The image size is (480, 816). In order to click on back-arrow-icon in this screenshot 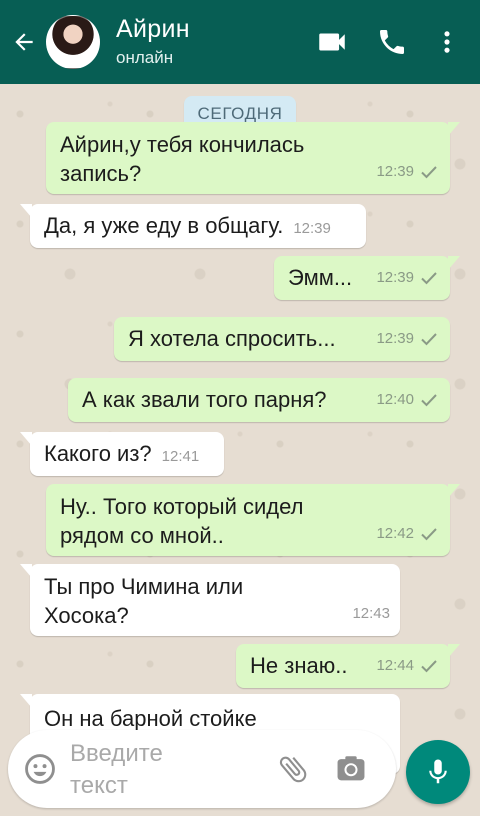, I will do `click(24, 42)`.